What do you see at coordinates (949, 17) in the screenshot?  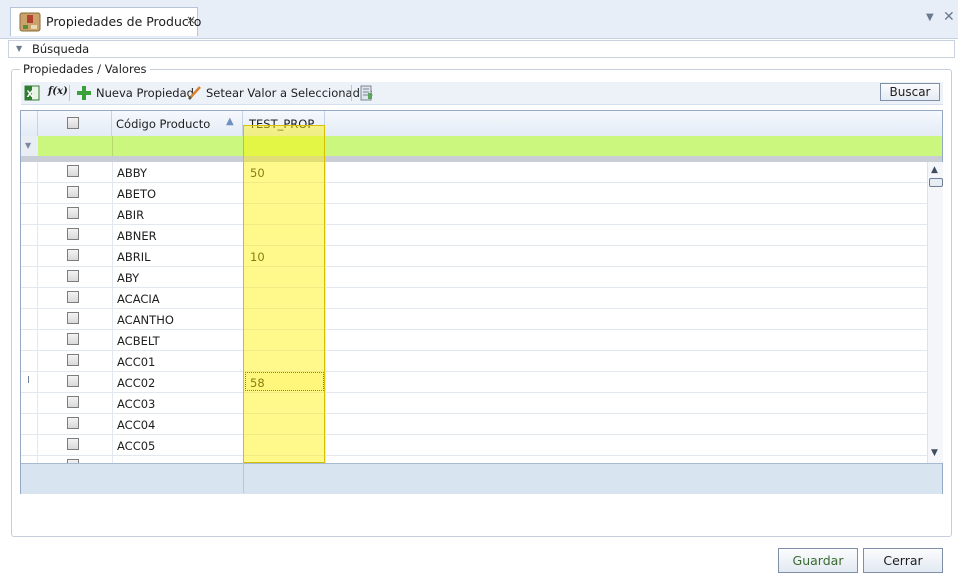 I see `window-close-icon: ✕` at bounding box center [949, 17].